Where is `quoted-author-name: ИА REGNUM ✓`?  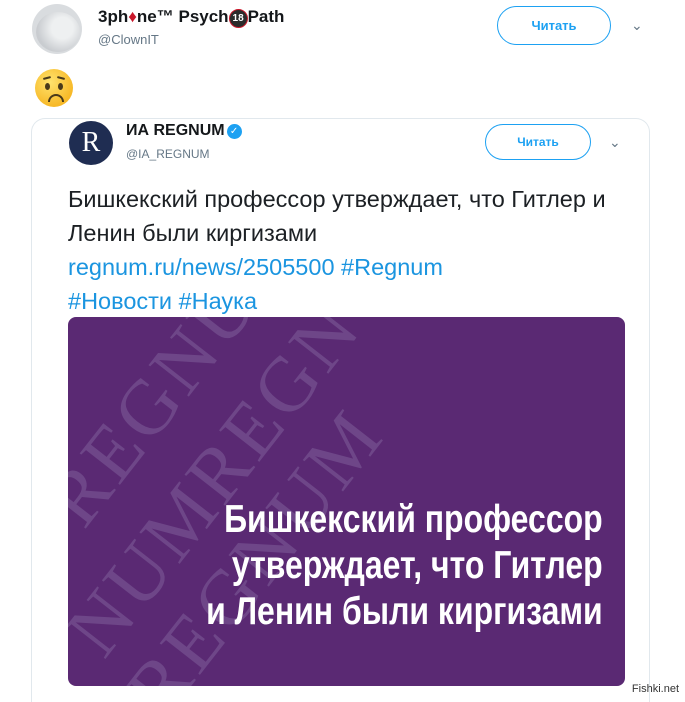 quoted-author-name: ИА REGNUM ✓ is located at coordinates (184, 131).